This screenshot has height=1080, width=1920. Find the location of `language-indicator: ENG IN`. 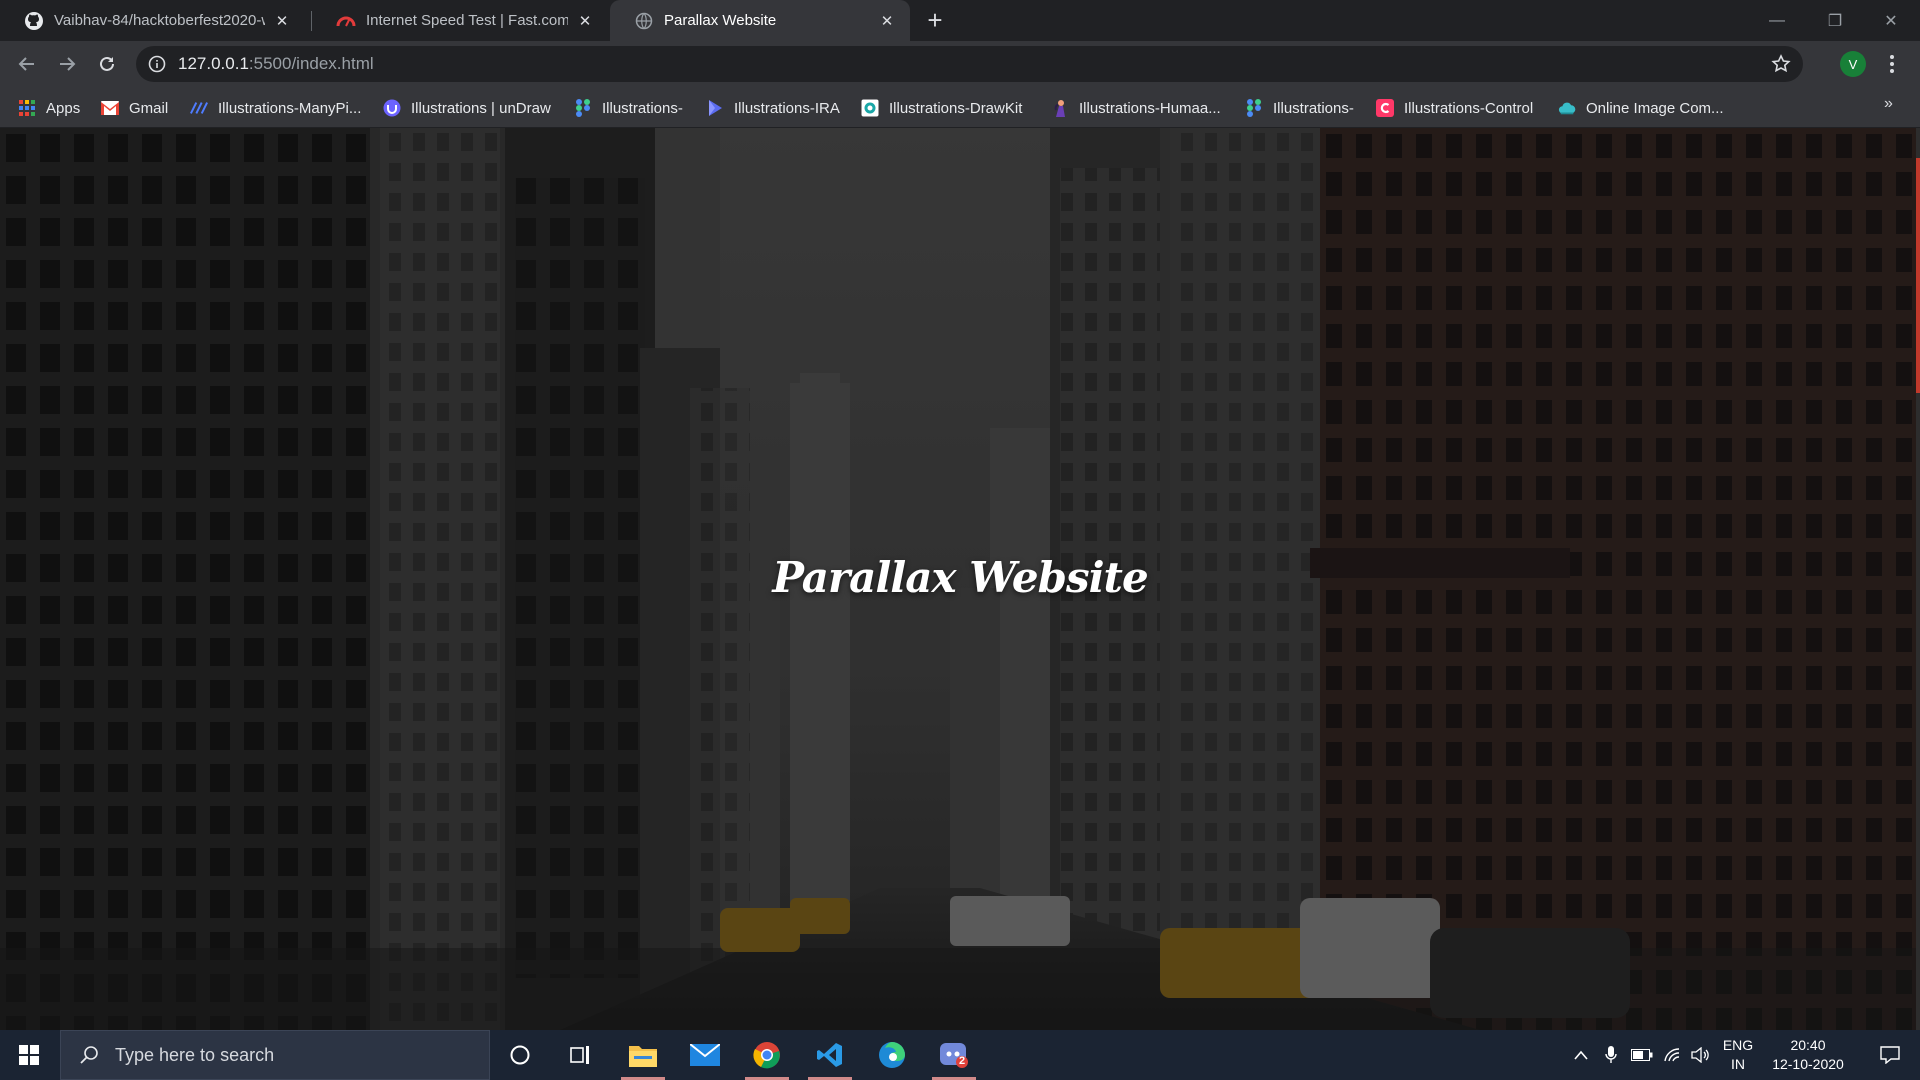

language-indicator: ENG IN is located at coordinates (1738, 1055).